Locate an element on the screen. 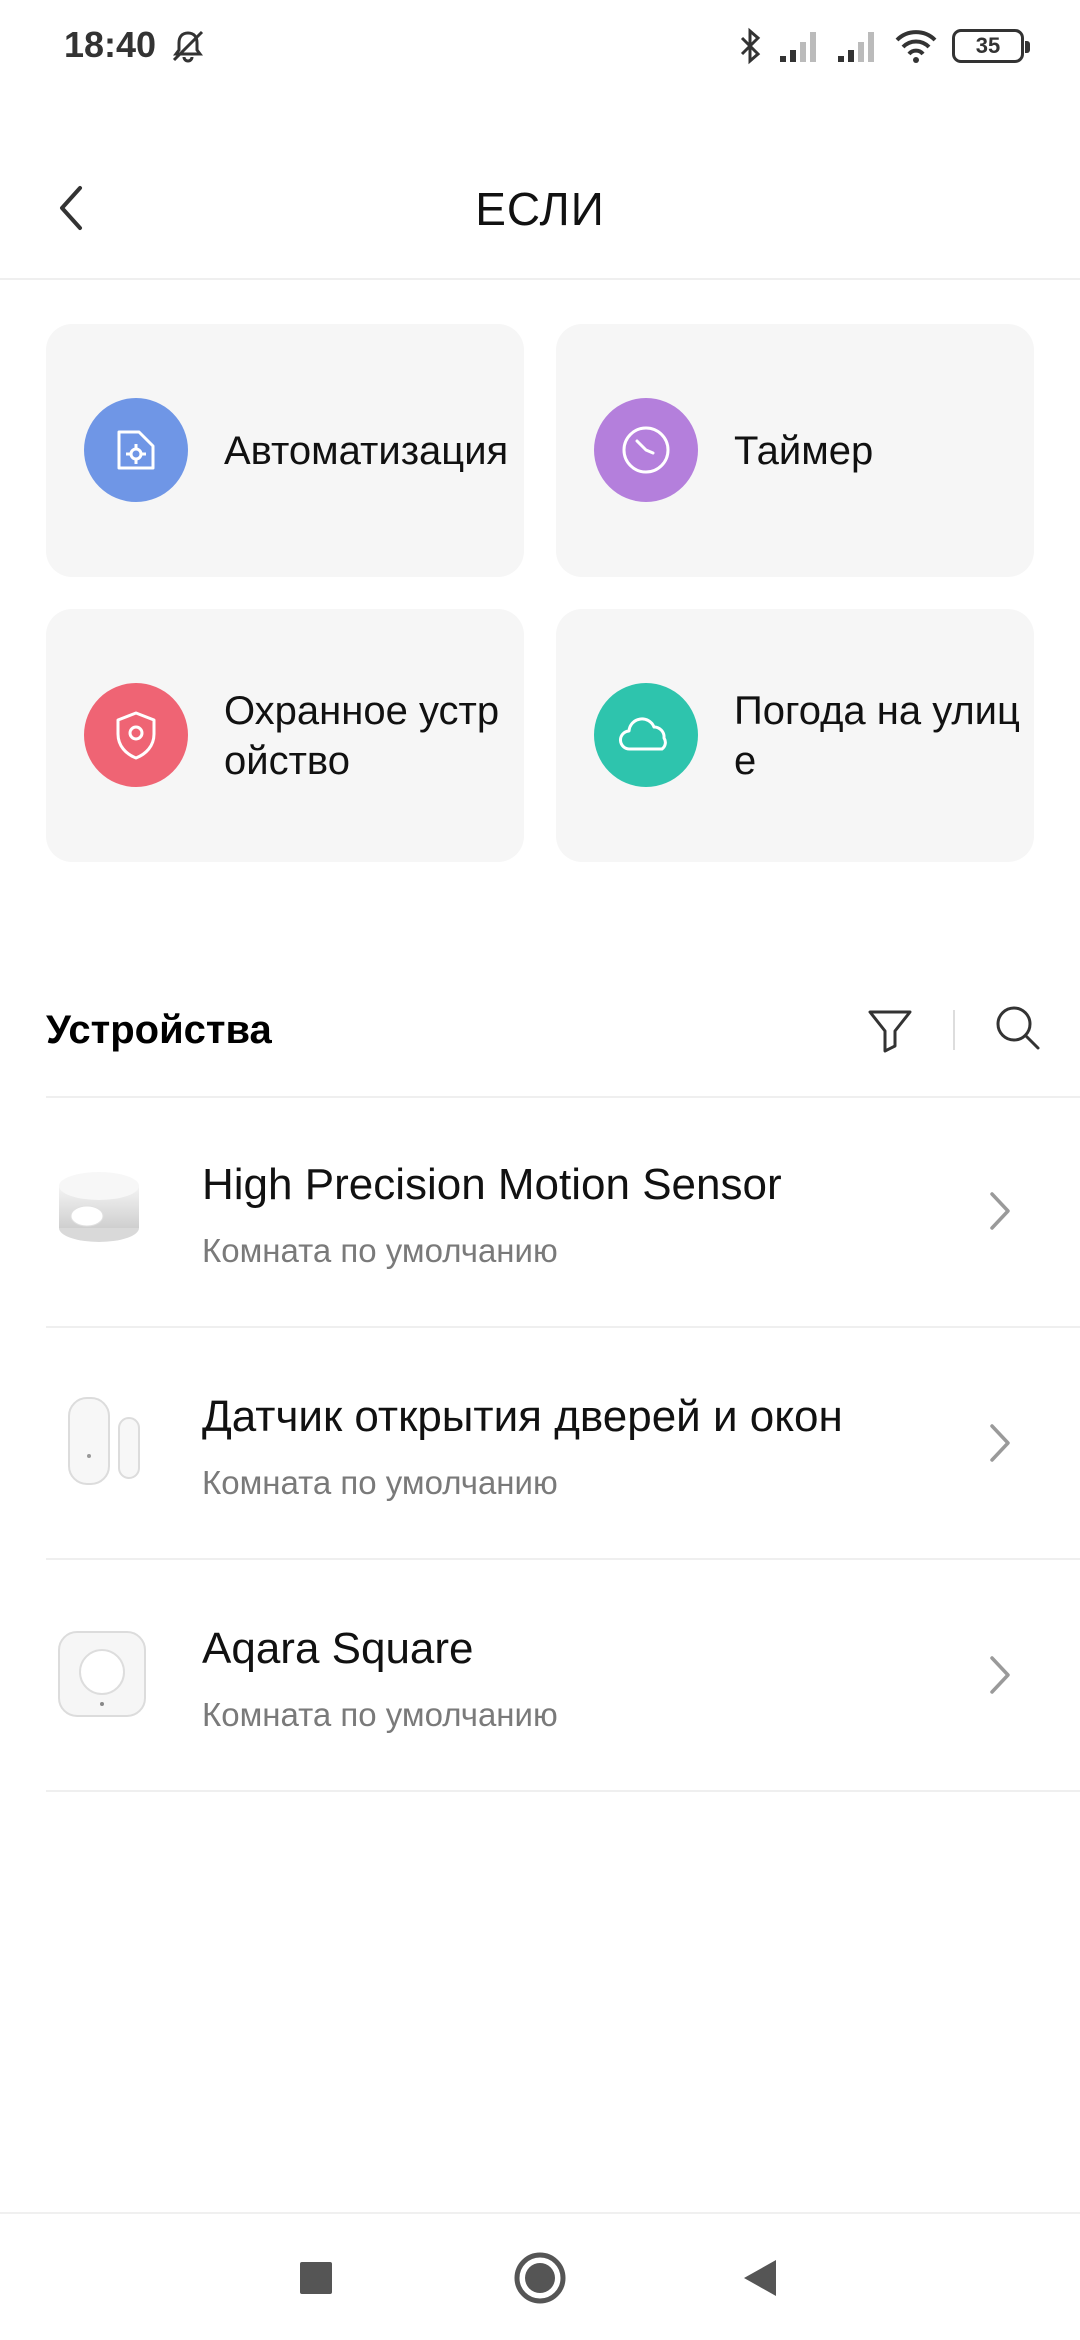 This screenshot has width=1080, height=2340. recents-icon is located at coordinates (316, 2278).